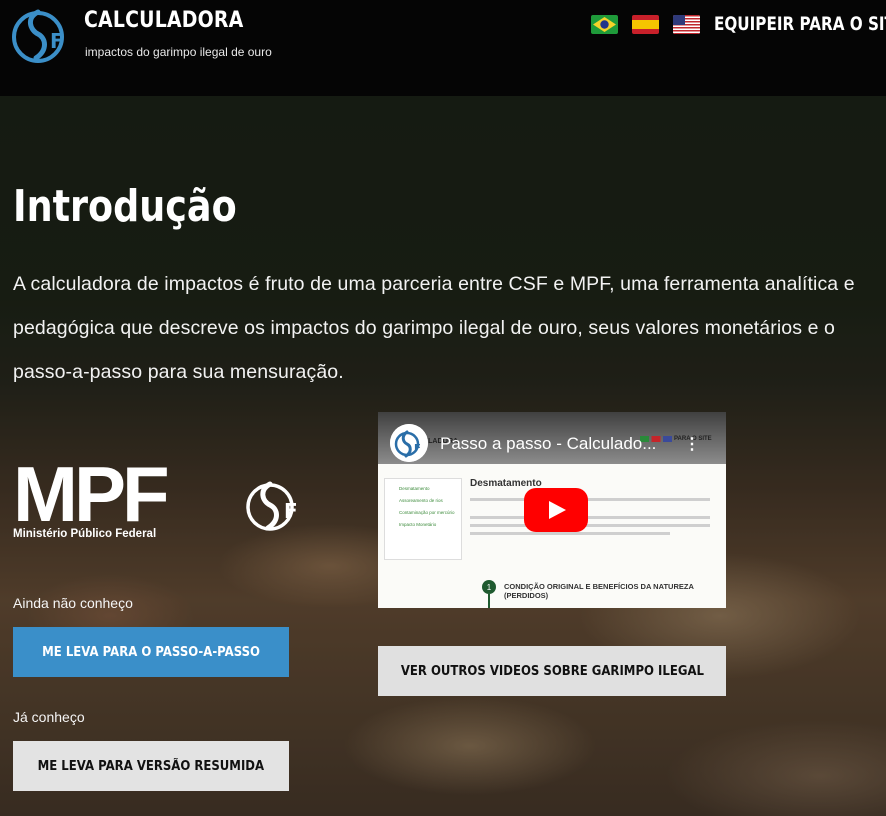 The height and width of the screenshot is (816, 886). What do you see at coordinates (164, 20) in the screenshot?
I see `brand-title: CALCULADORA` at bounding box center [164, 20].